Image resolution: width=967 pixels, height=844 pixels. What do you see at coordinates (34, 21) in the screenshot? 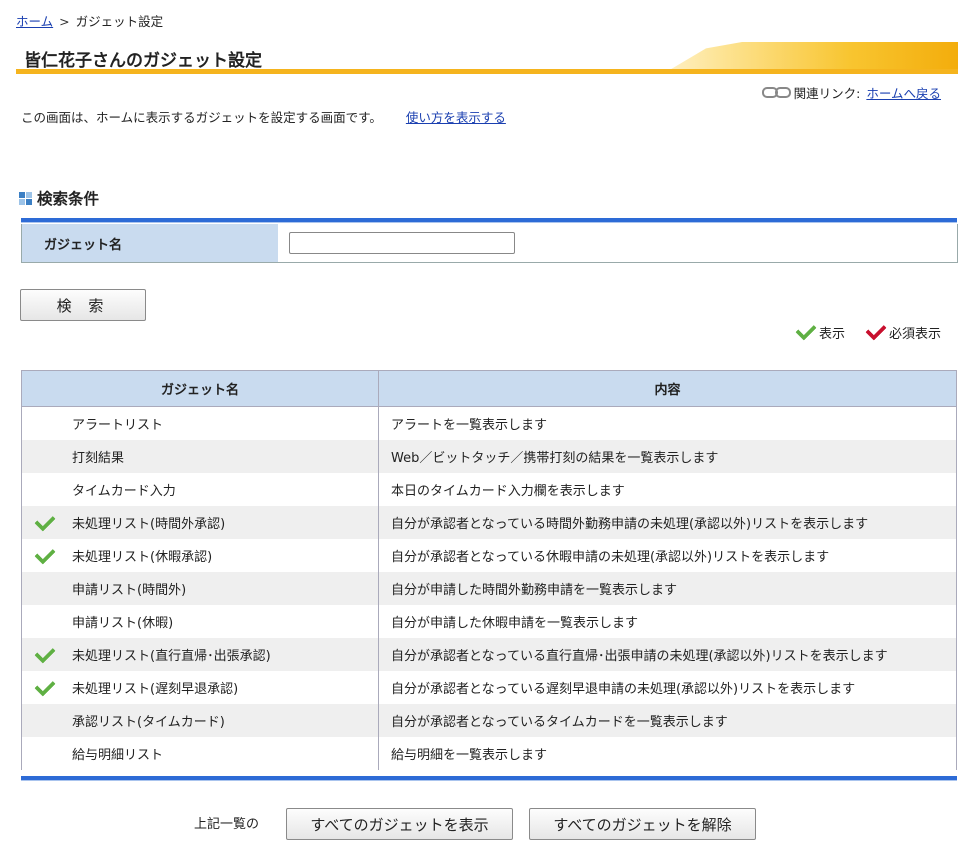
I see `breadcrumb-home-link: ホーム` at bounding box center [34, 21].